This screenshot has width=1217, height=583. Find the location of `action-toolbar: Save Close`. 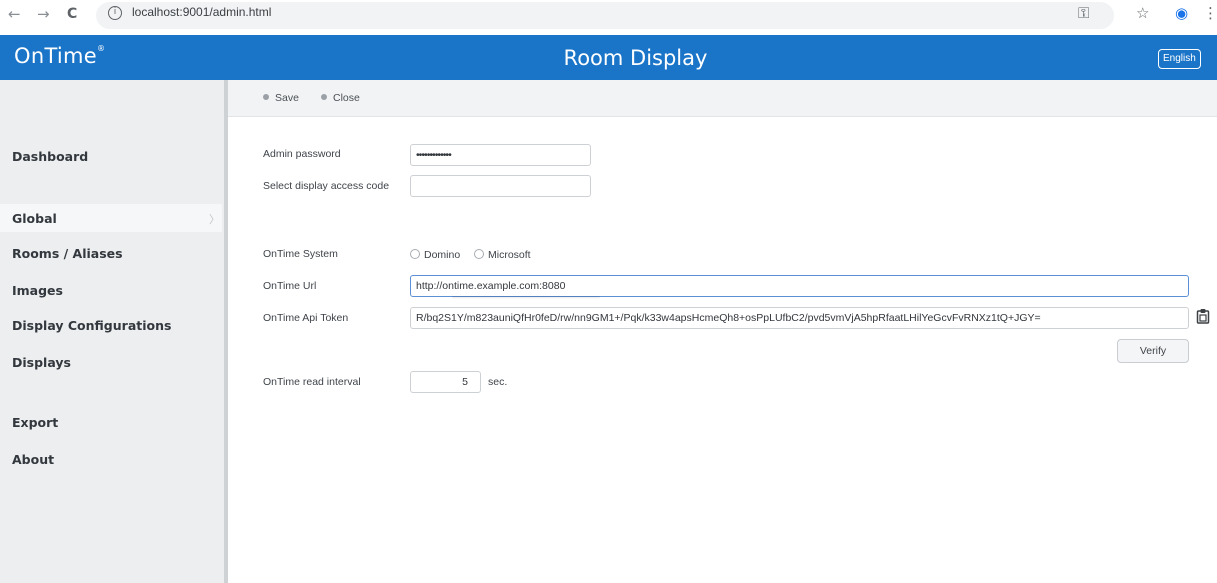

action-toolbar: Save Close is located at coordinates (722, 98).